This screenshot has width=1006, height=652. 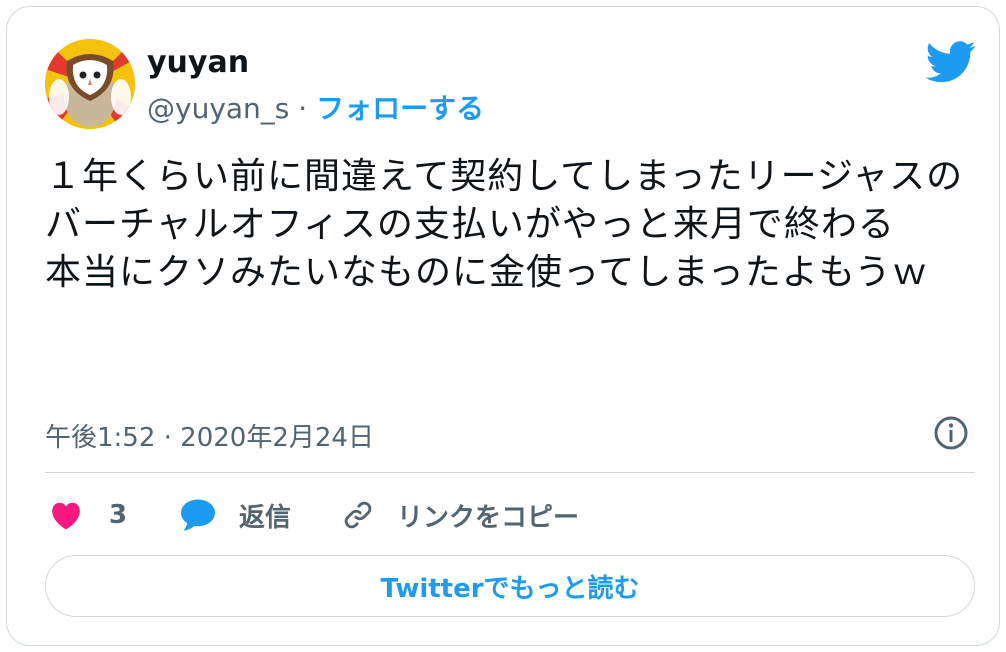 I want to click on handle-row: @yuyan_s · フォローする, so click(x=315, y=107).